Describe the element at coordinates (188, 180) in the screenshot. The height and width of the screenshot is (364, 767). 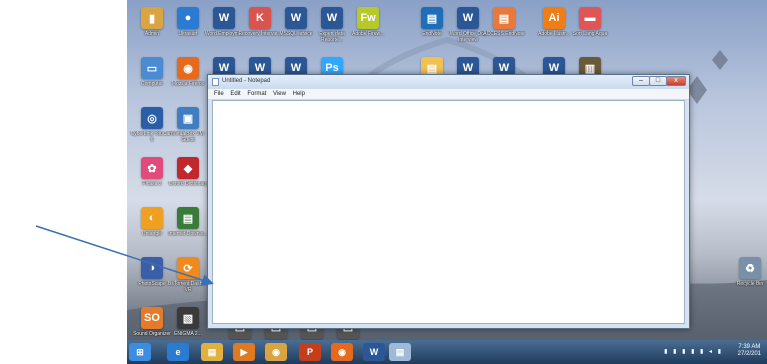
I see `desktop-icon-oxford-dictionary: ◆ Oxford Dictionary` at that location.